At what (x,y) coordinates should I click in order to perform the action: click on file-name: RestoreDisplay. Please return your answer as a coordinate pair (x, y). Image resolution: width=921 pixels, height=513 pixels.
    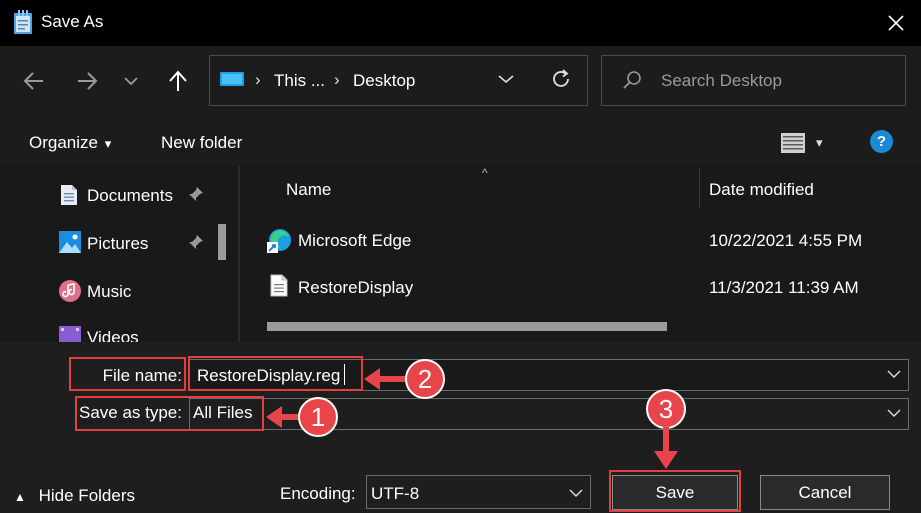
    Looking at the image, I should click on (356, 287).